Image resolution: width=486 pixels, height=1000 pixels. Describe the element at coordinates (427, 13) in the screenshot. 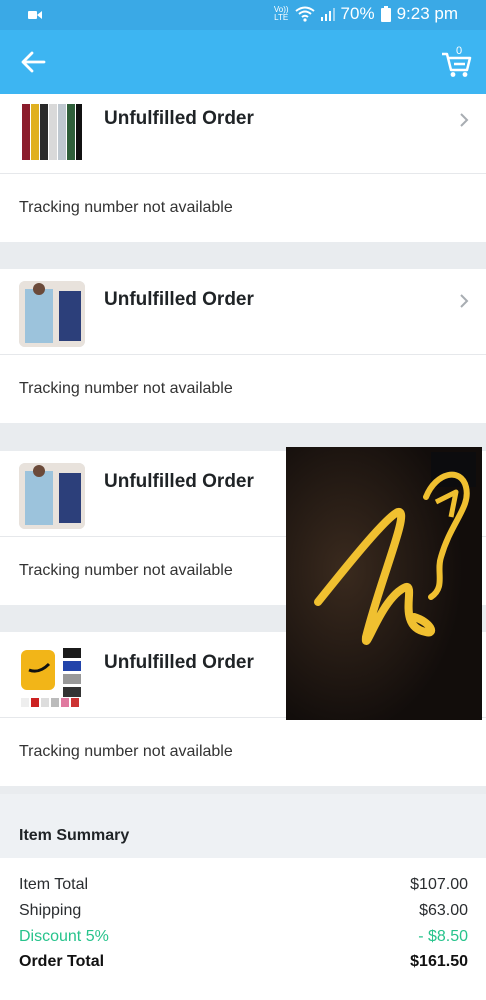

I see `clock: 9:23 pm` at that location.